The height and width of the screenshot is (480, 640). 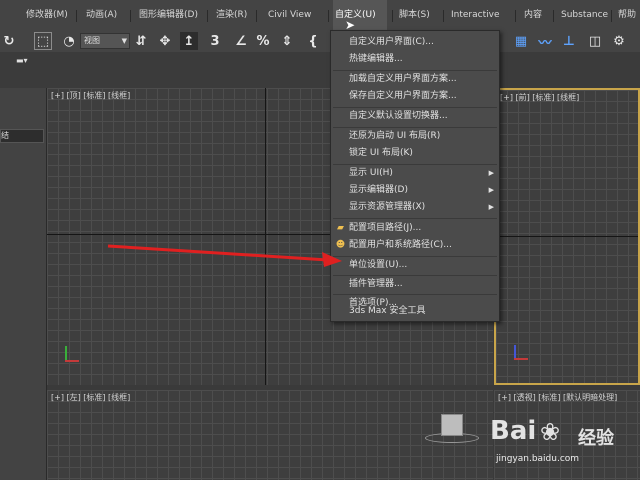 What do you see at coordinates (9, 41) in the screenshot?
I see `redo-icon: ↻` at bounding box center [9, 41].